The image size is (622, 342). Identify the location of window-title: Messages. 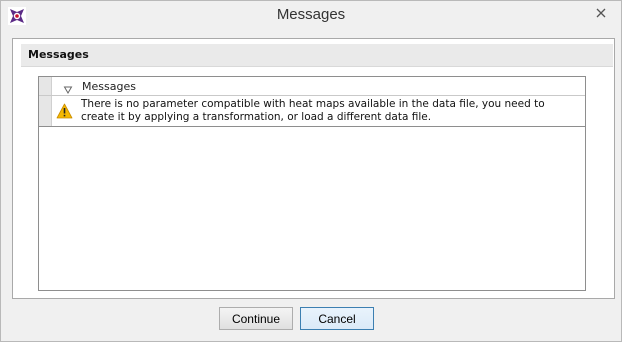
(311, 14).